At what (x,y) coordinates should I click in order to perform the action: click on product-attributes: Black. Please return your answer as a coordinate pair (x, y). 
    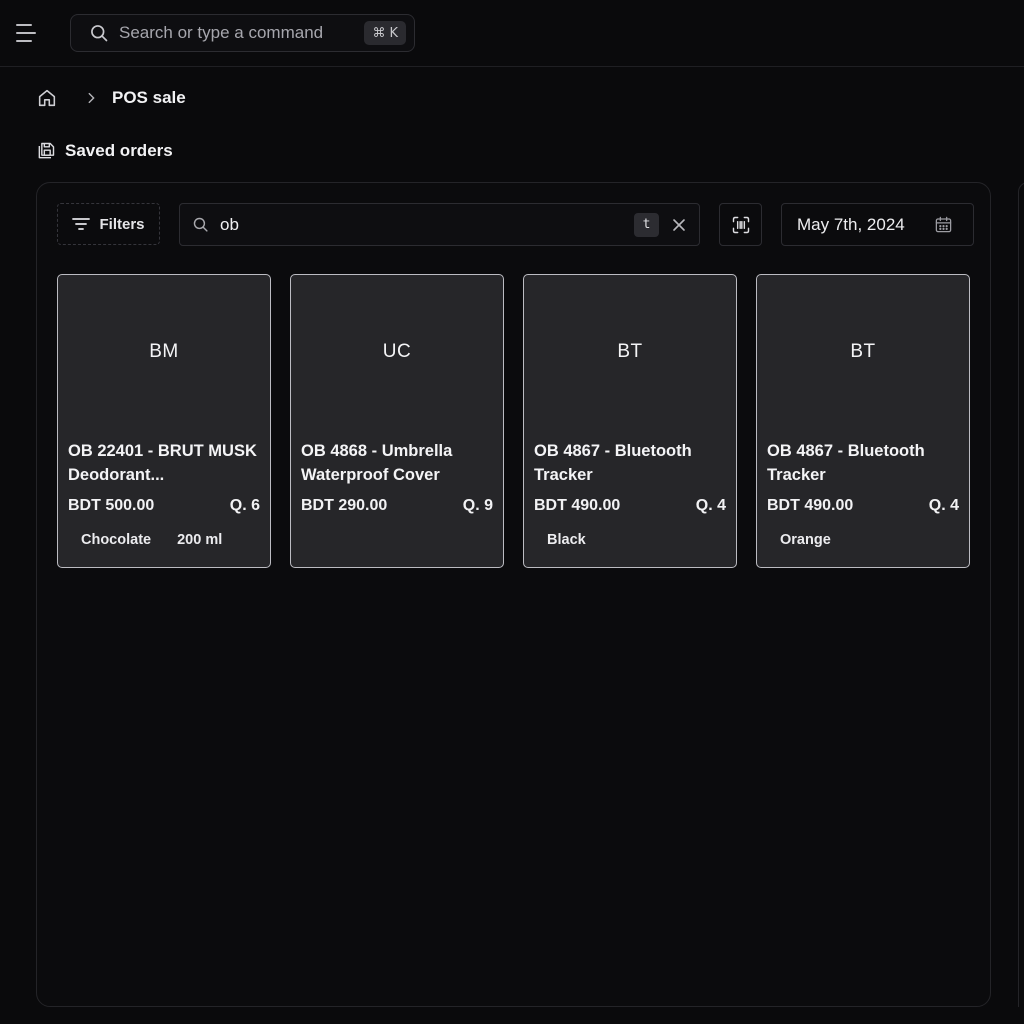
    Looking at the image, I should click on (566, 540).